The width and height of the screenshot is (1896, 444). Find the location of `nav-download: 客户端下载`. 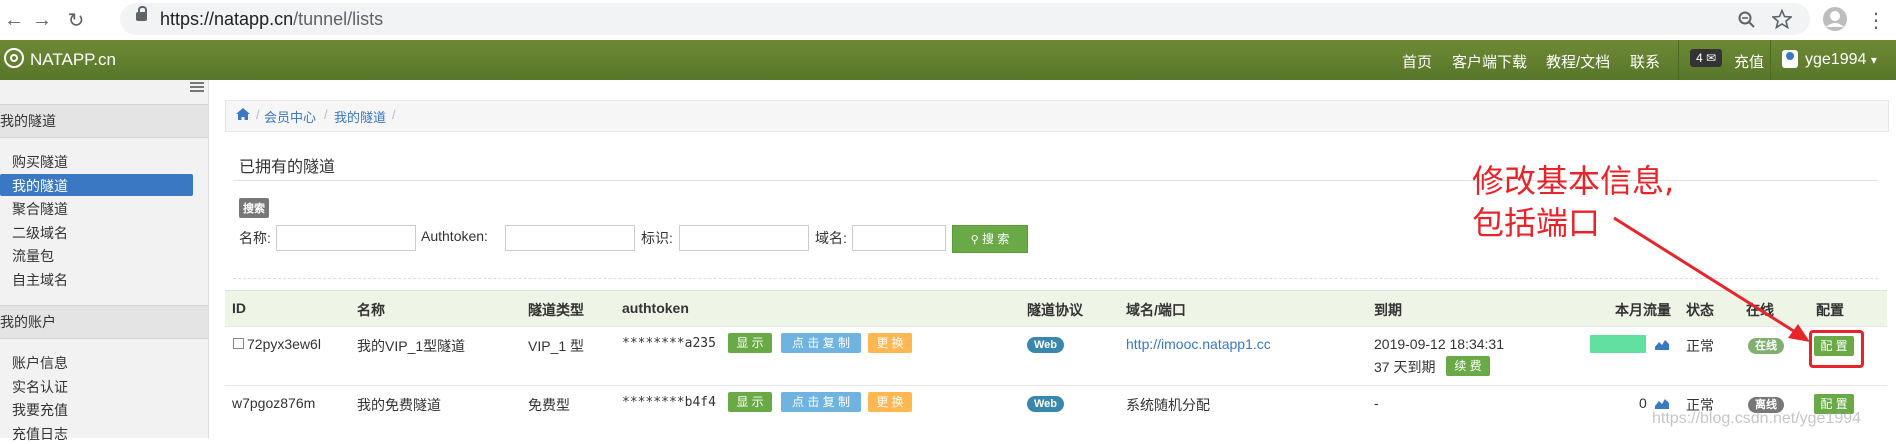

nav-download: 客户端下载 is located at coordinates (1489, 61).